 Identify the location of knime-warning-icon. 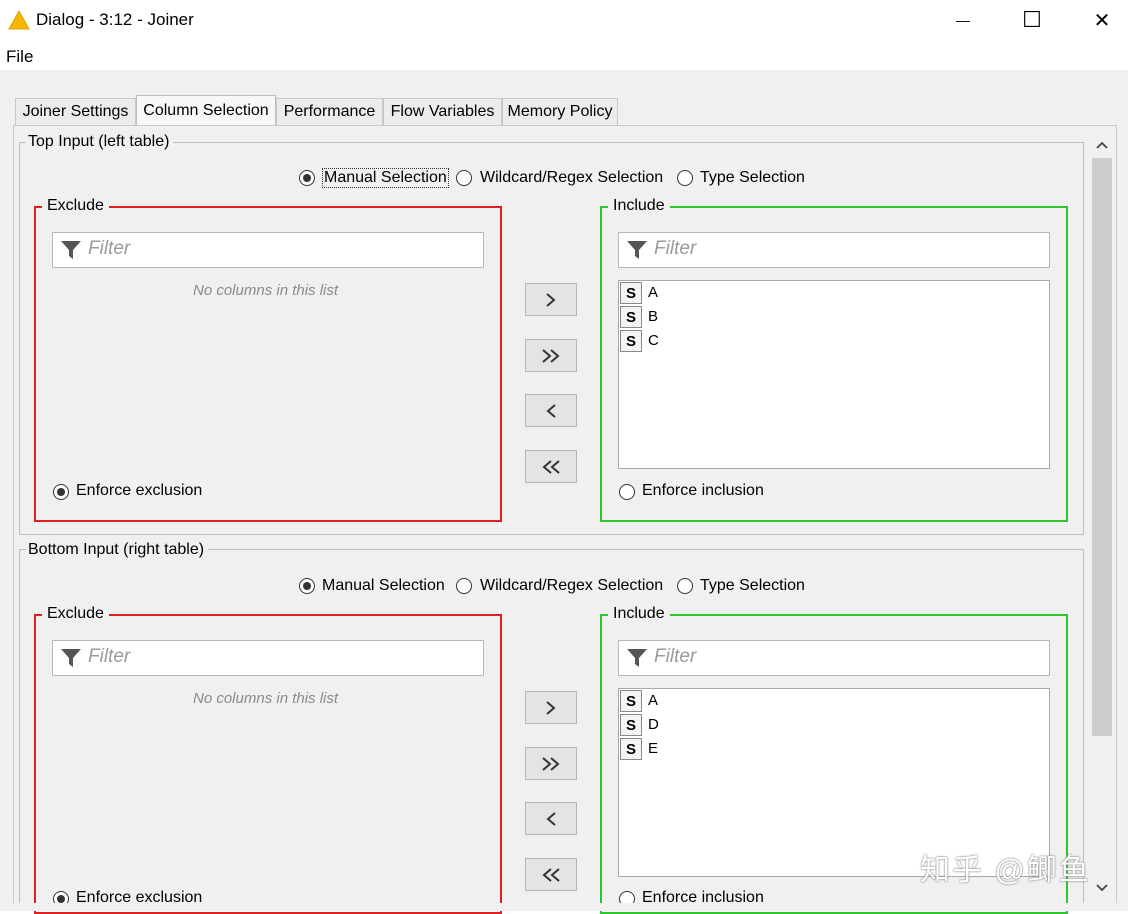
(19, 20).